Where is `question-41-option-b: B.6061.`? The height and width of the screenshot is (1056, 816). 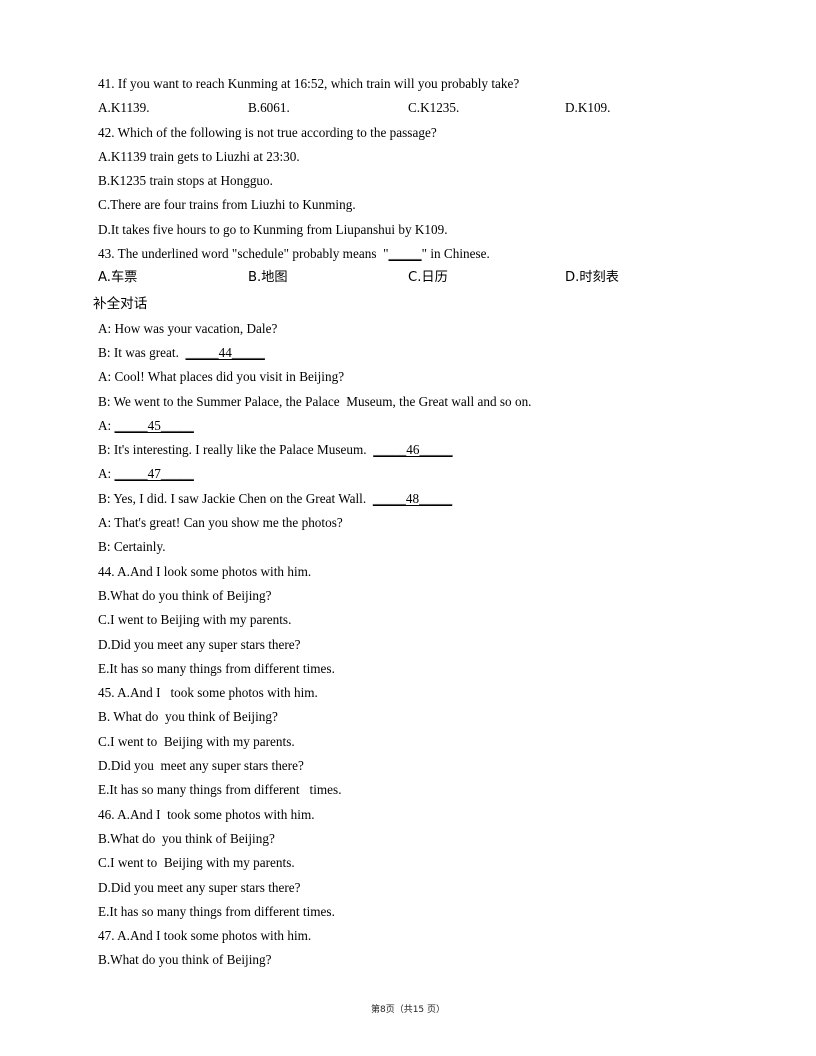 question-41-option-b: B.6061. is located at coordinates (269, 108).